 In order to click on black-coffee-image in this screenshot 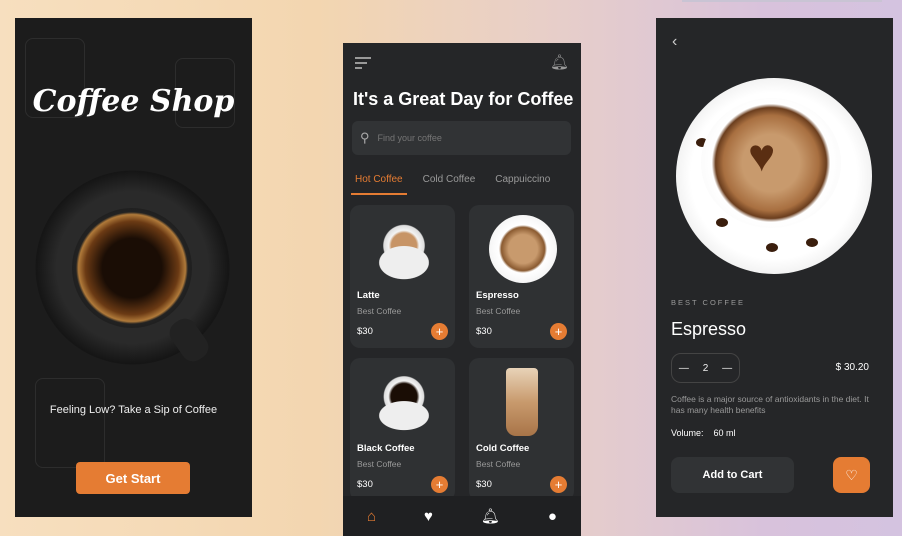, I will do `click(404, 402)`.